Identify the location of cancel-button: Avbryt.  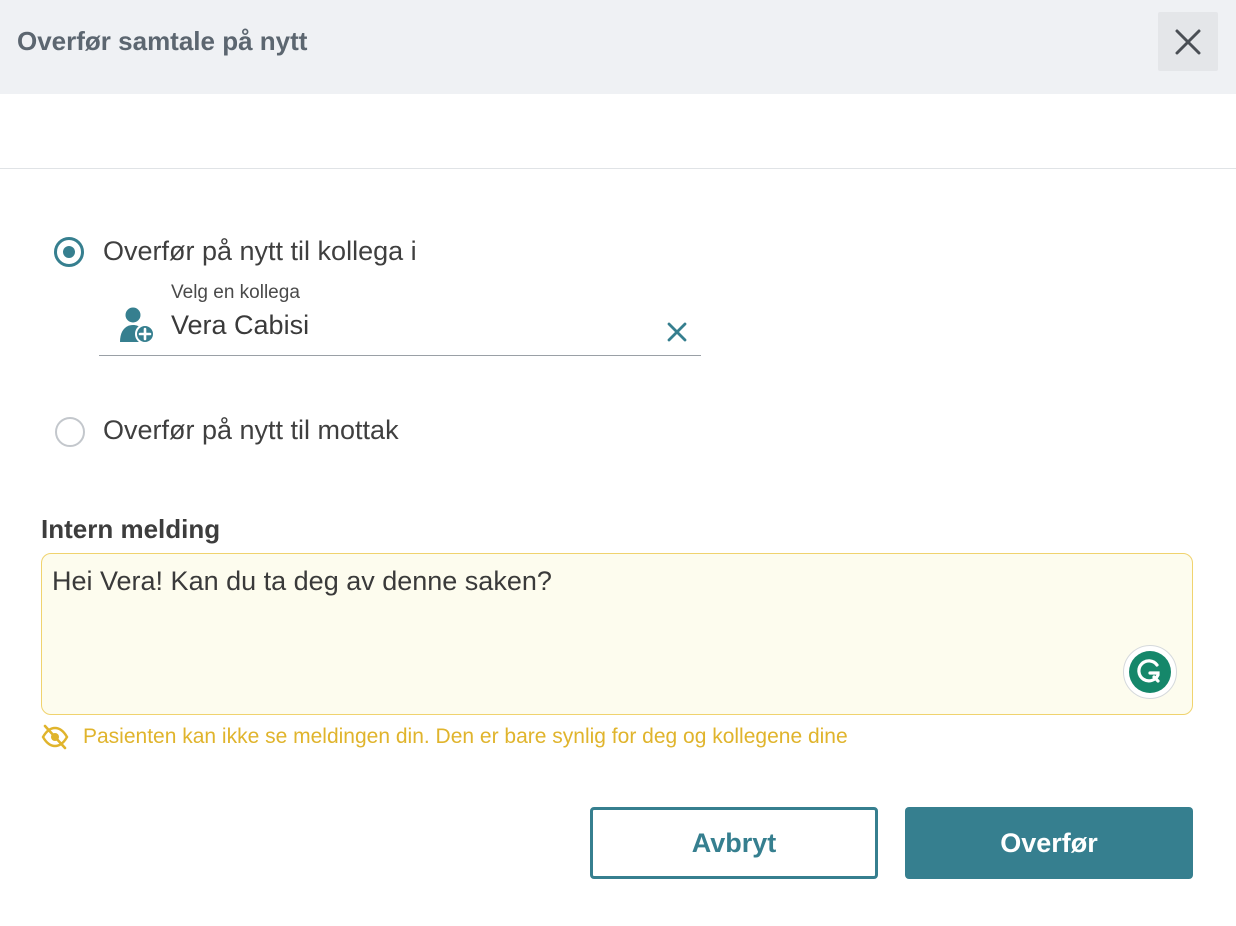
(734, 843).